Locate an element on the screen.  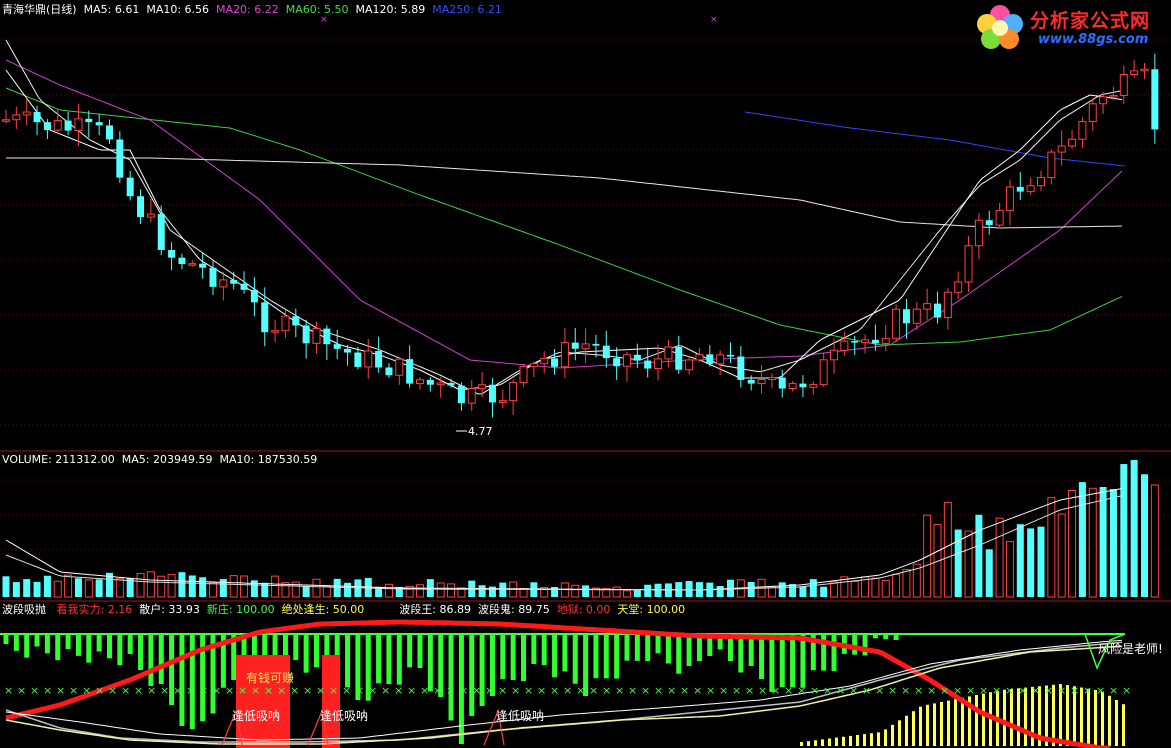
volume-ma5: MA5: 203949.59 is located at coordinates (167, 459).